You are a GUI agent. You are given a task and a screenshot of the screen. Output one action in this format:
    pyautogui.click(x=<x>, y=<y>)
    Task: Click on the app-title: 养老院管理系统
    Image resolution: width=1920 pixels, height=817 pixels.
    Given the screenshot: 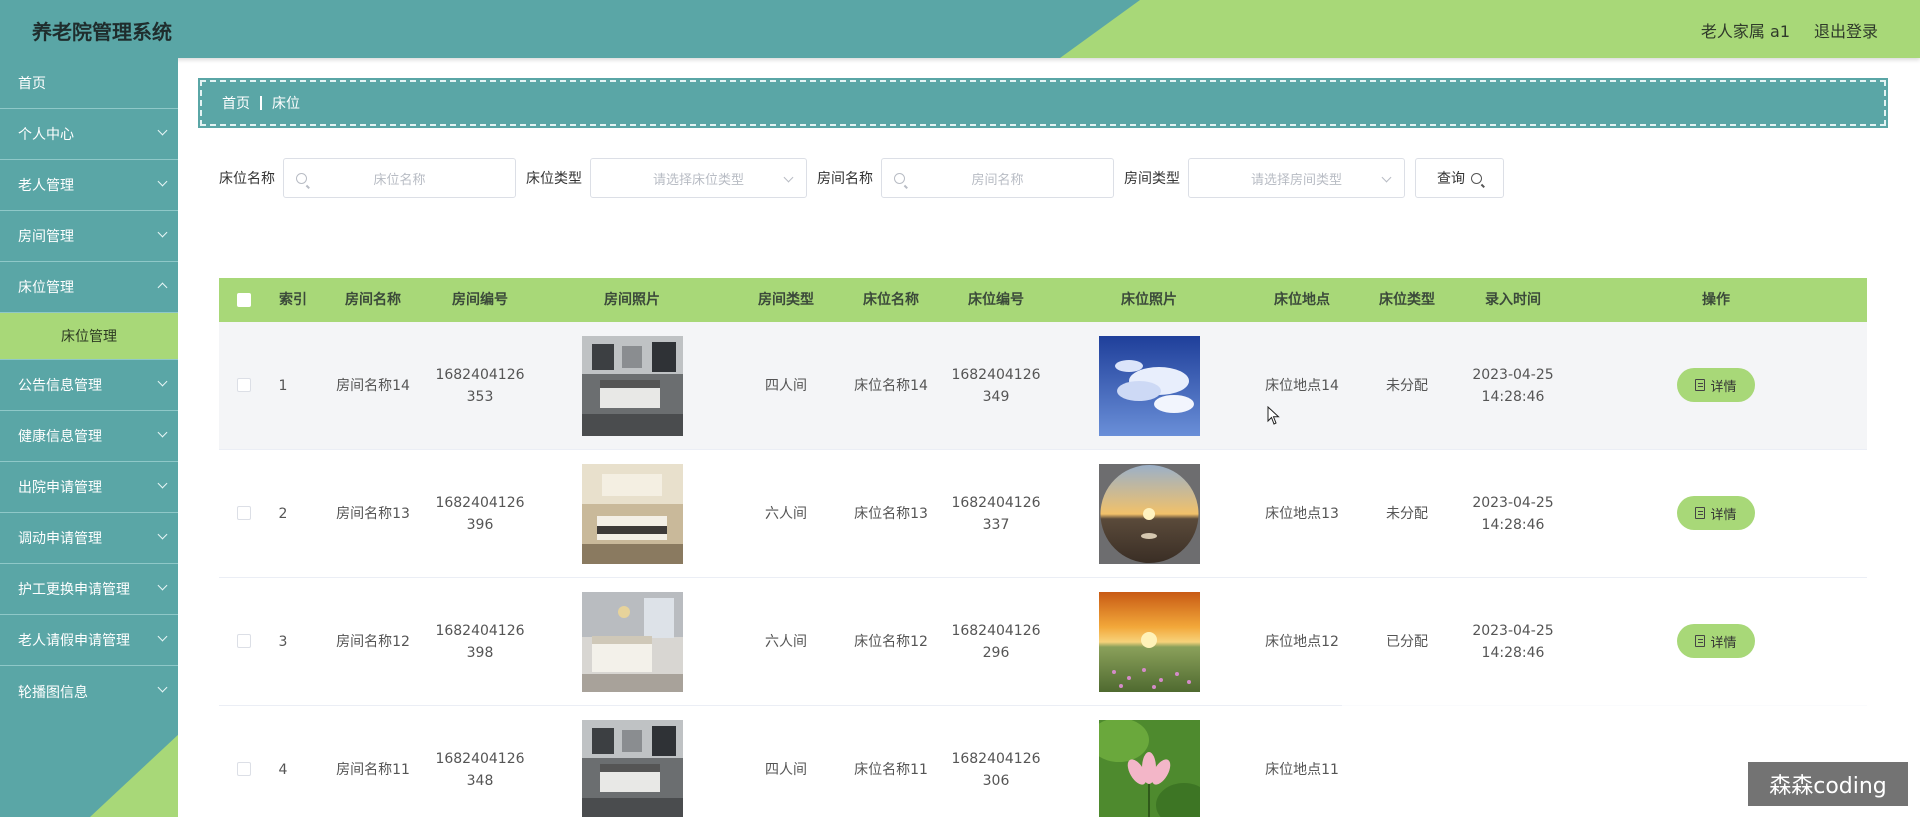 What is the action you would take?
    pyautogui.click(x=102, y=32)
    